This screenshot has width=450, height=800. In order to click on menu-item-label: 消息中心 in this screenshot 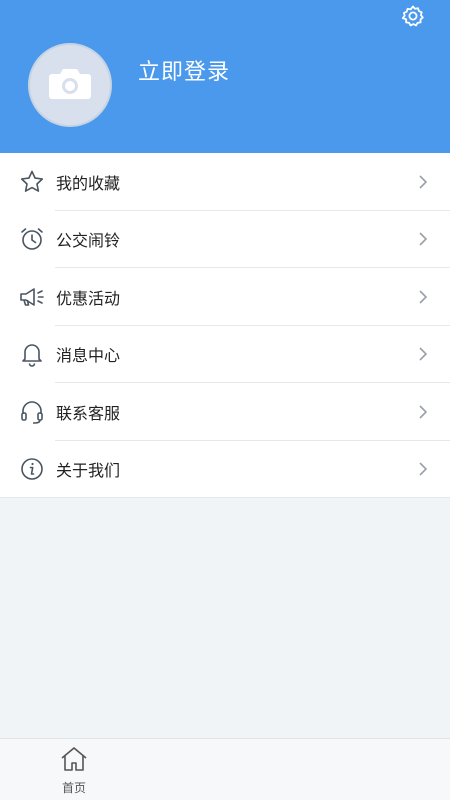, I will do `click(88, 356)`.